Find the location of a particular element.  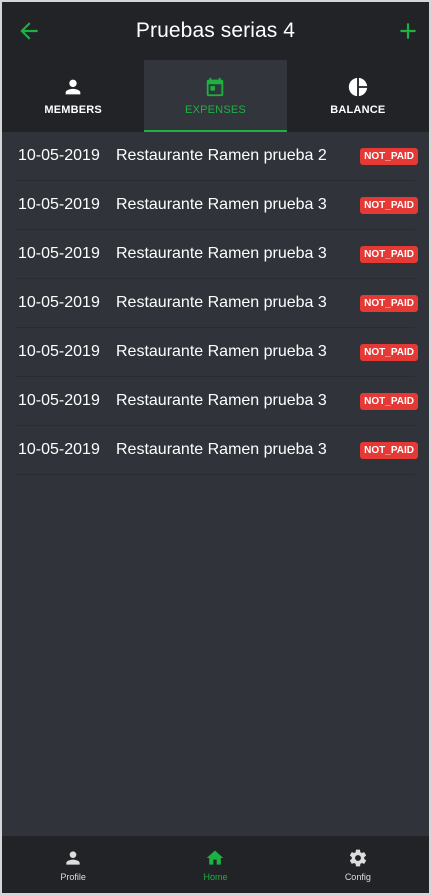

nav-config: Config is located at coordinates (358, 864).